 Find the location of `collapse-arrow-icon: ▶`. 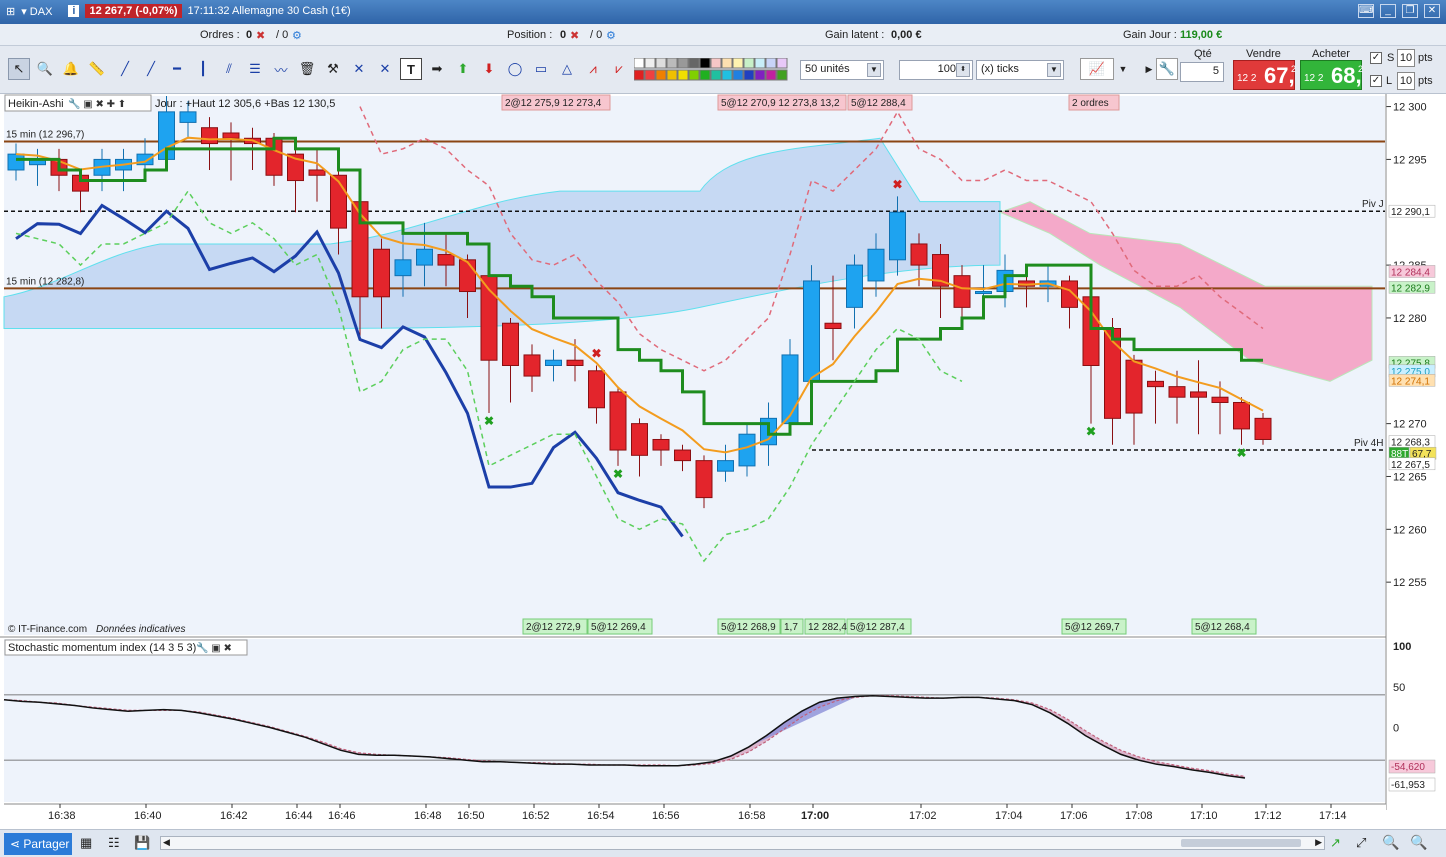

collapse-arrow-icon: ▶ is located at coordinates (1149, 69).